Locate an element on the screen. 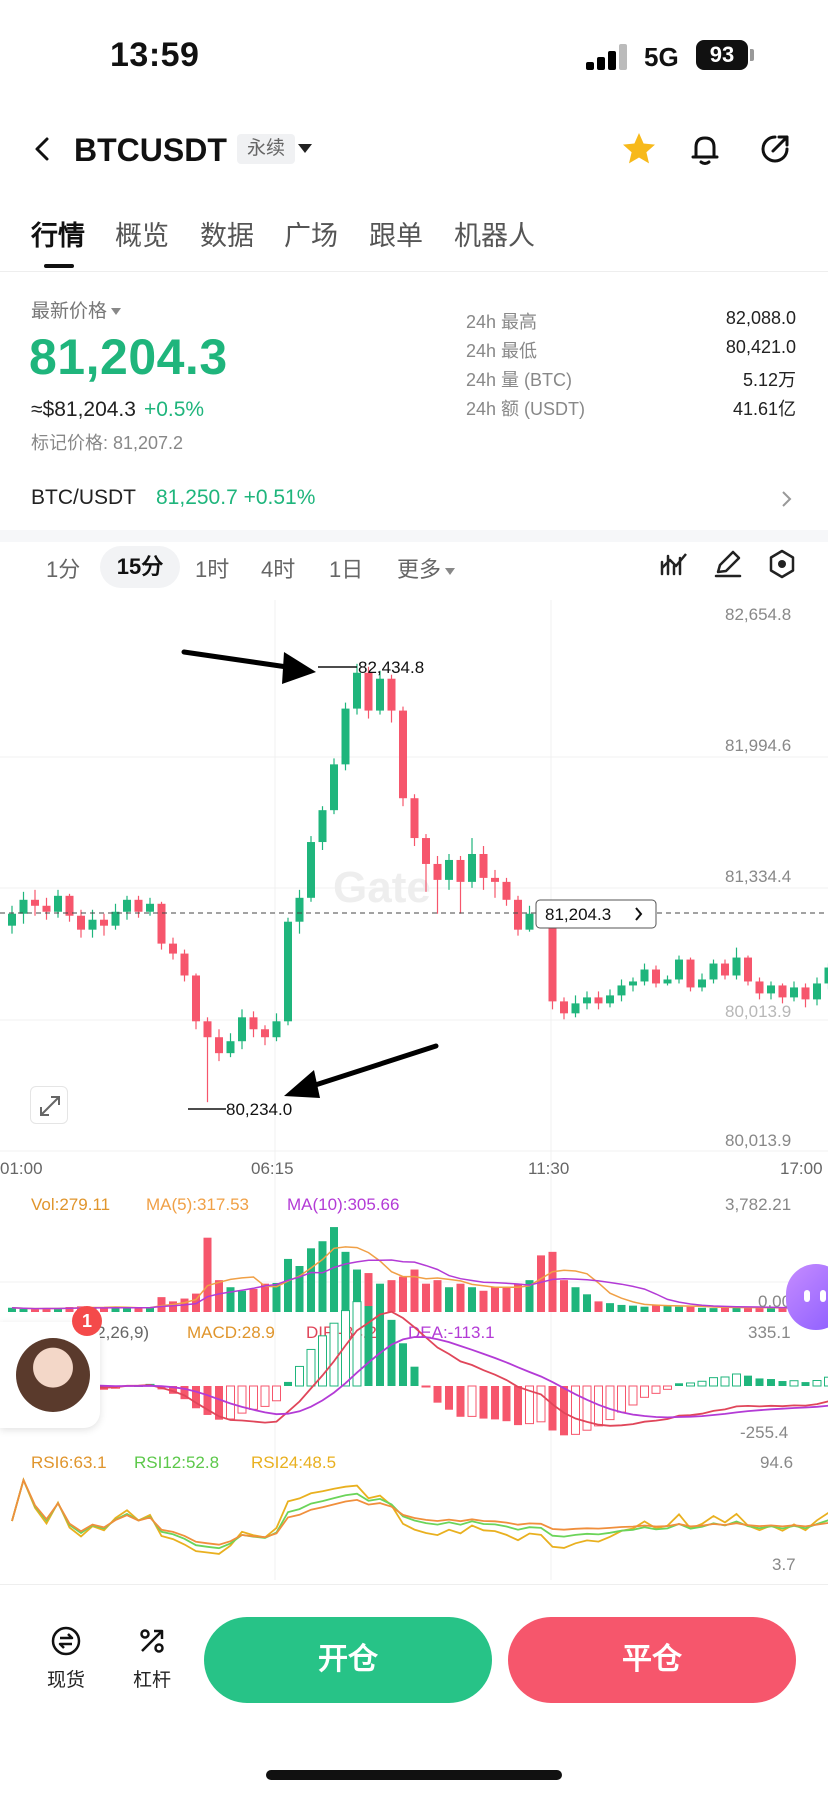  rsi24-label: RSI24:48.5 is located at coordinates (293, 1462).